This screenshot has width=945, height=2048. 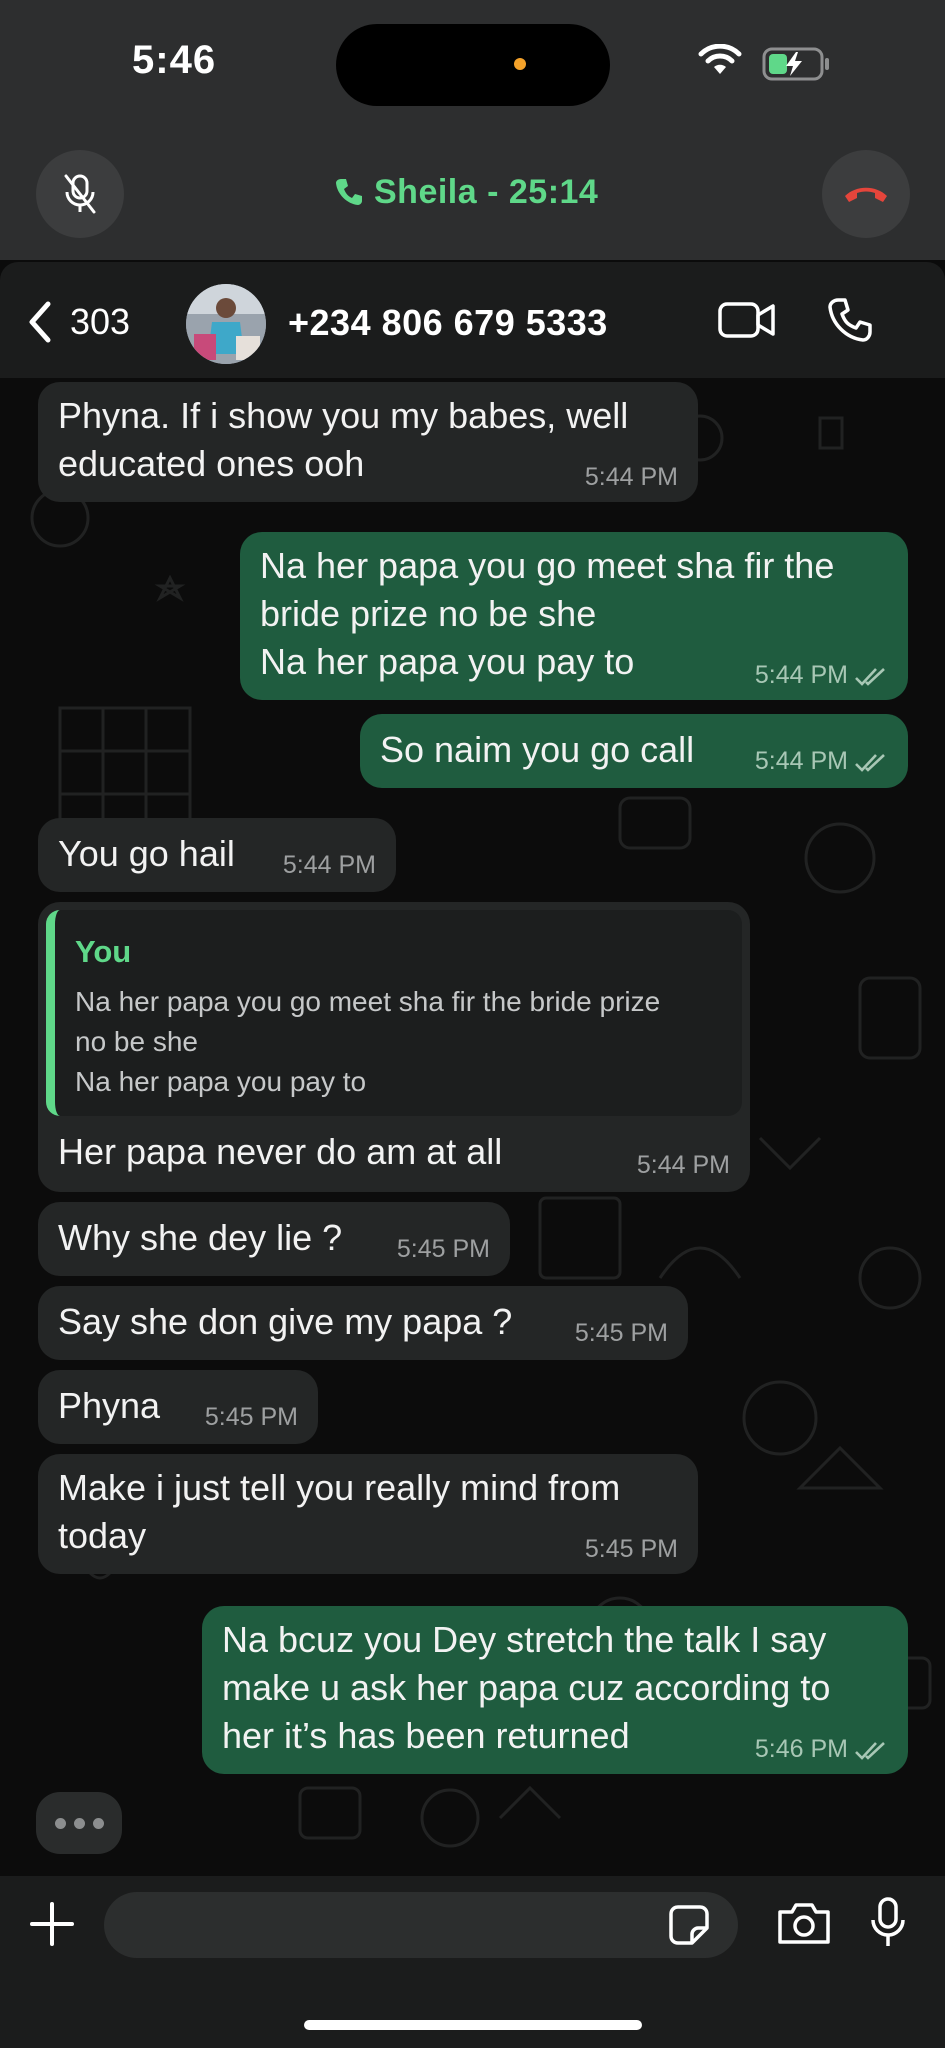 What do you see at coordinates (339, 1487) in the screenshot?
I see `message-text: Make i just tell you really mind from` at bounding box center [339, 1487].